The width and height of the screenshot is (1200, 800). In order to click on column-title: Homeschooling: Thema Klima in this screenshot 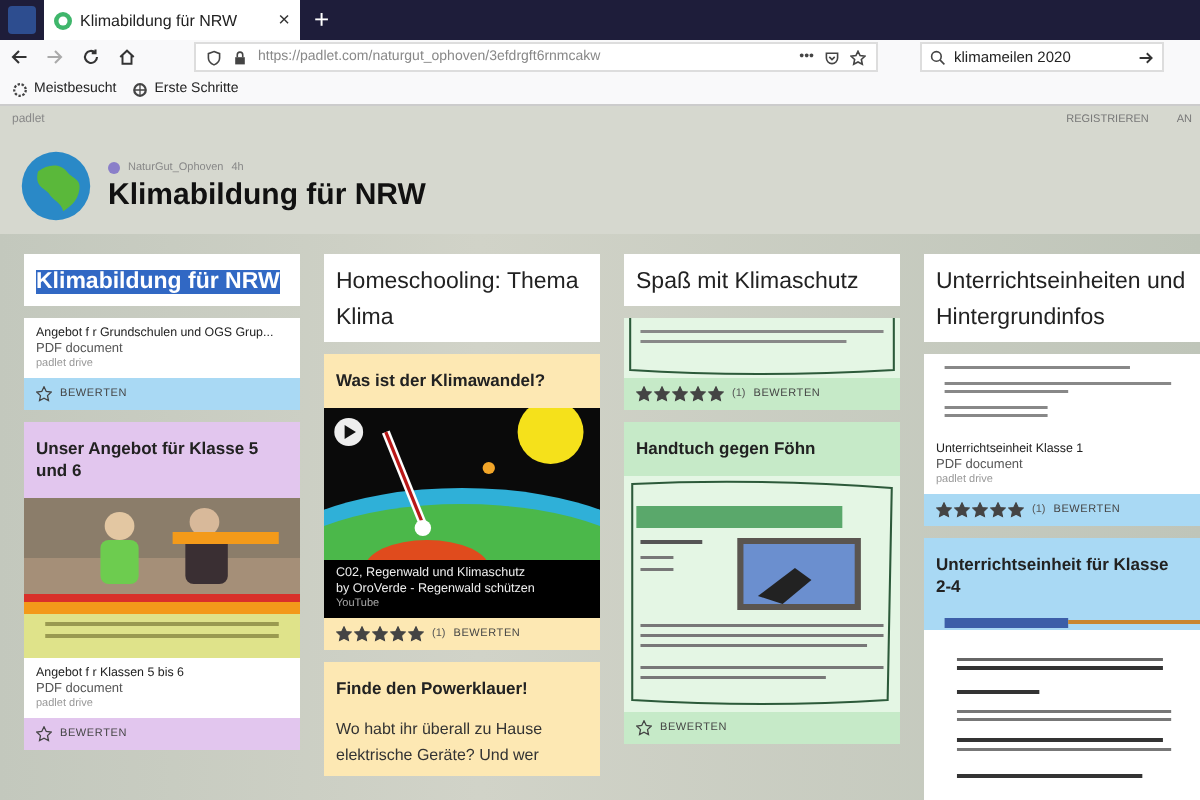, I will do `click(457, 300)`.